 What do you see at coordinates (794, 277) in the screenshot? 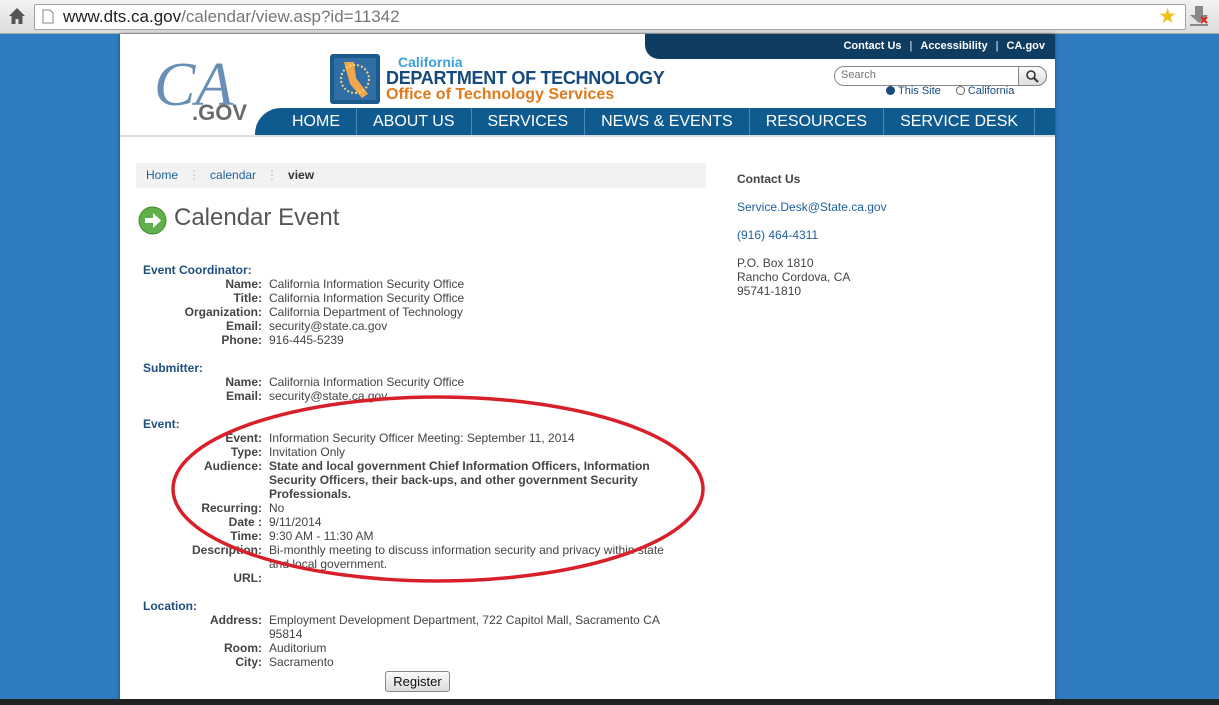
I see `contact-address-line: Rancho Cordova, CA` at bounding box center [794, 277].